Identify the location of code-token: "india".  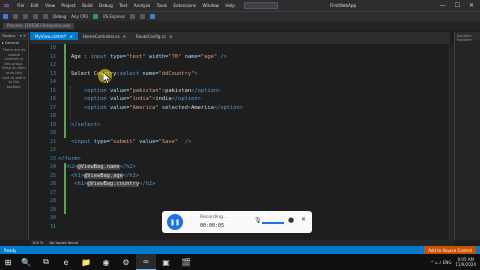
(141, 99).